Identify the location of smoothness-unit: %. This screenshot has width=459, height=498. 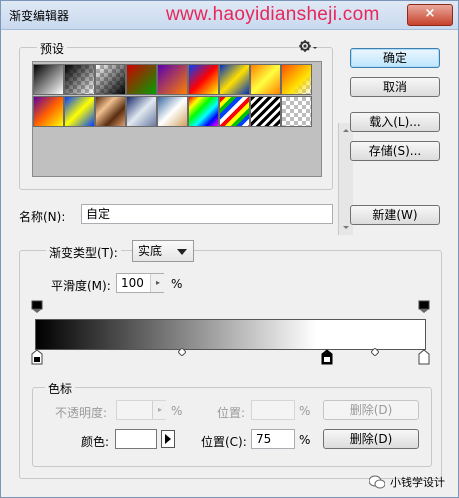
(177, 284).